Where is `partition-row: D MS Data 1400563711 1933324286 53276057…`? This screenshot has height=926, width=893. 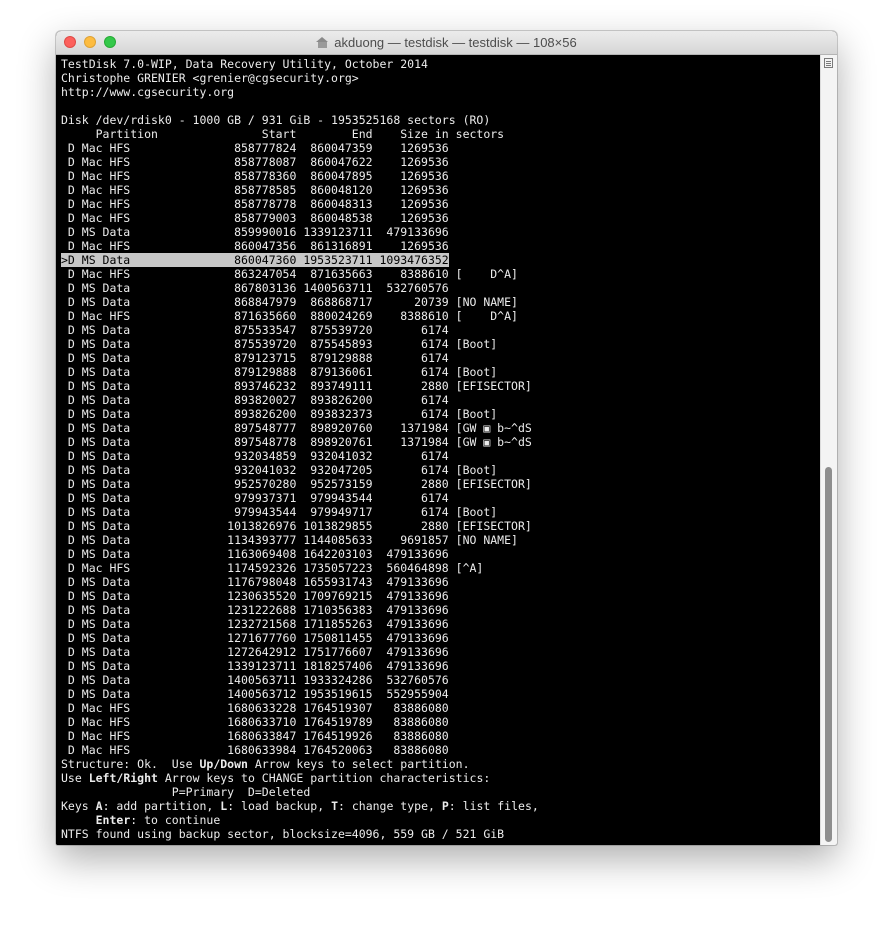 partition-row: D MS Data 1400563711 1933324286 53276057… is located at coordinates (300, 680).